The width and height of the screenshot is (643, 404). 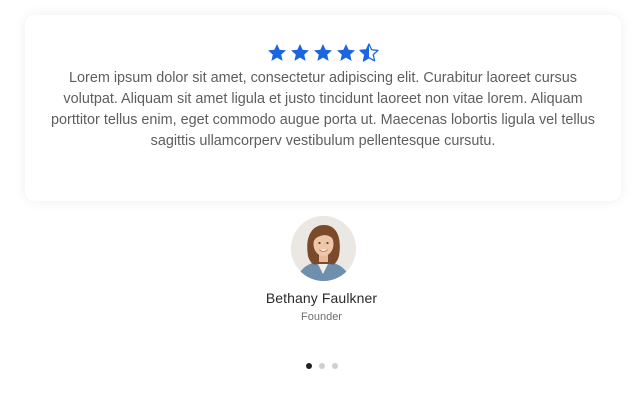 I want to click on author-avatar, so click(x=323, y=248).